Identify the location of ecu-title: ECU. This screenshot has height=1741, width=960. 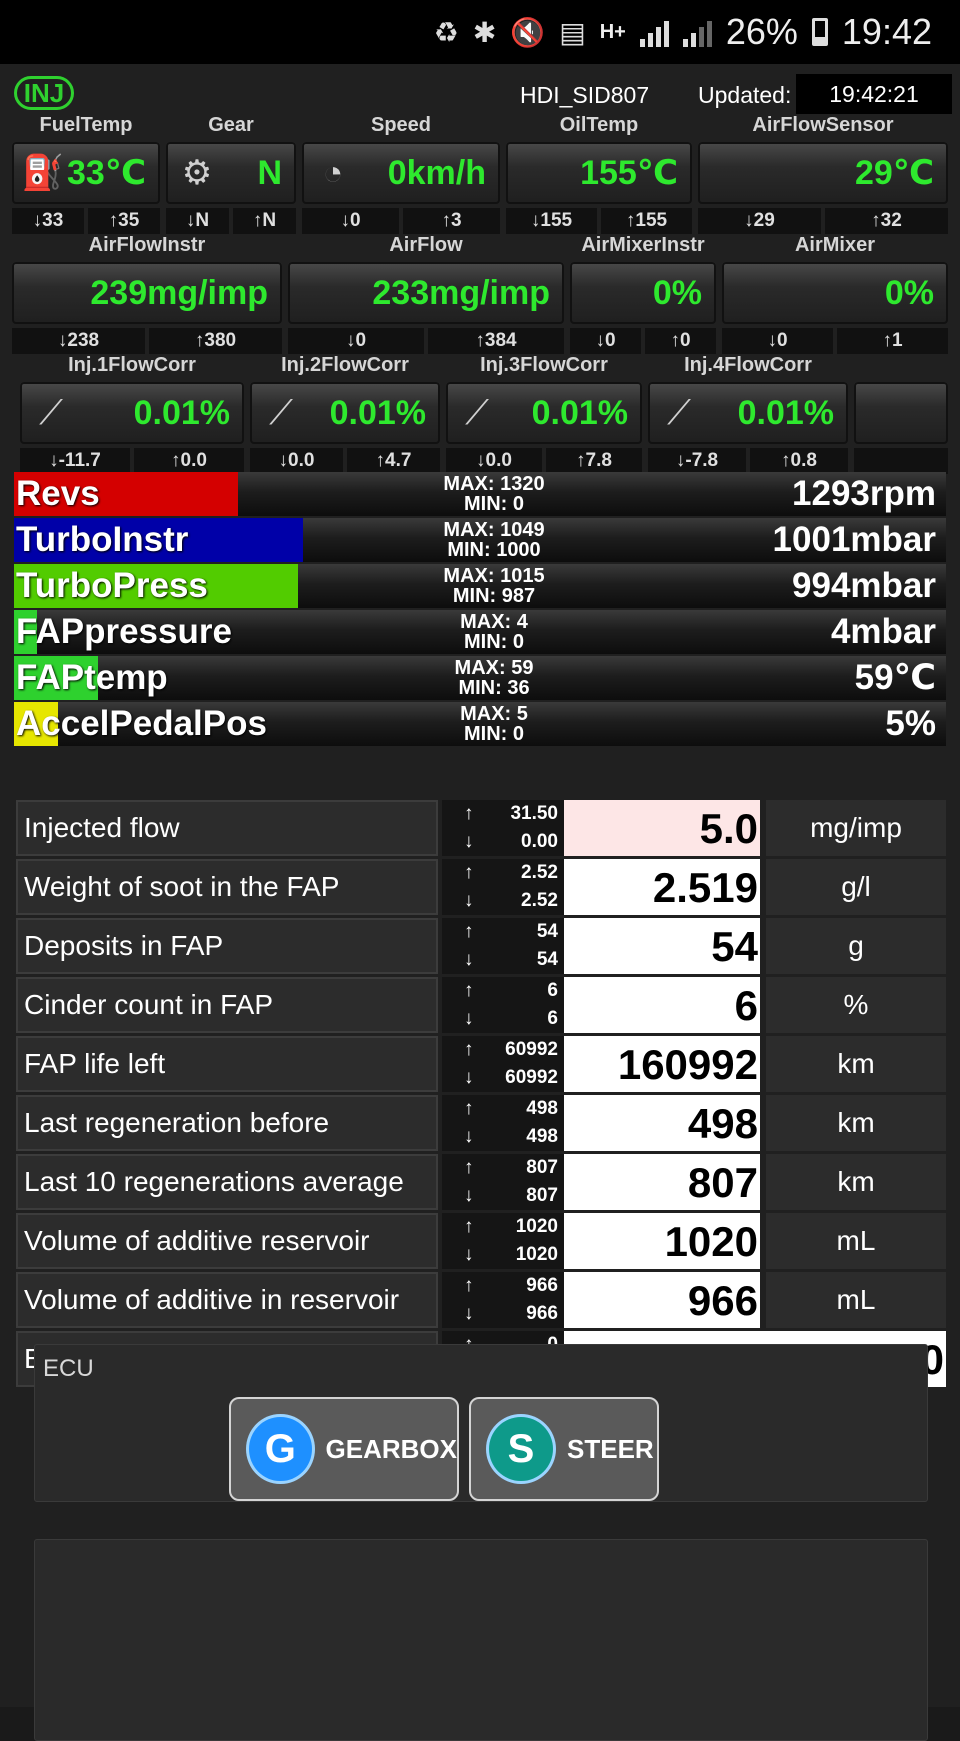
(68, 1368).